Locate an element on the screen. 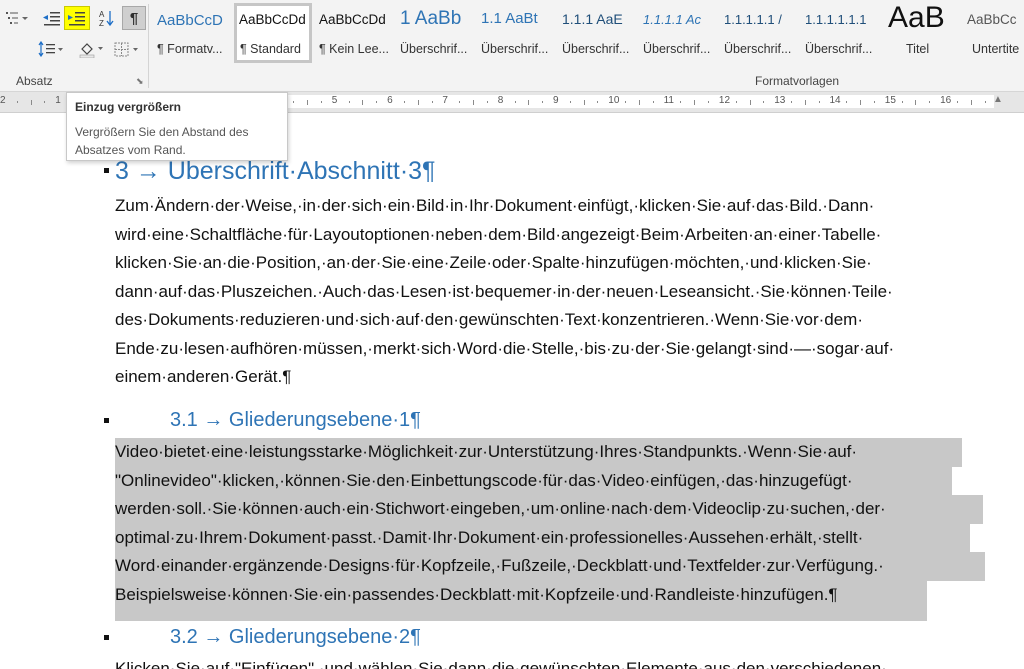  tooltip-title: Einzug vergrößern is located at coordinates (128, 107).